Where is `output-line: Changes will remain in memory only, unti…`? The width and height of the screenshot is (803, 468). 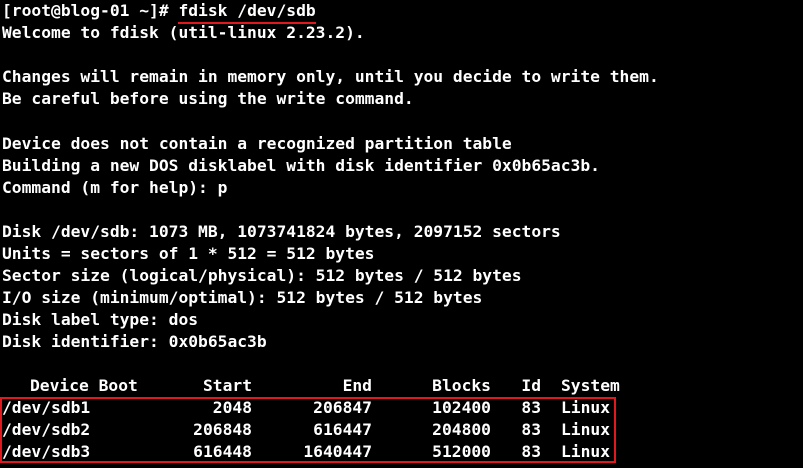 output-line: Changes will remain in memory only, unti… is located at coordinates (330, 77).